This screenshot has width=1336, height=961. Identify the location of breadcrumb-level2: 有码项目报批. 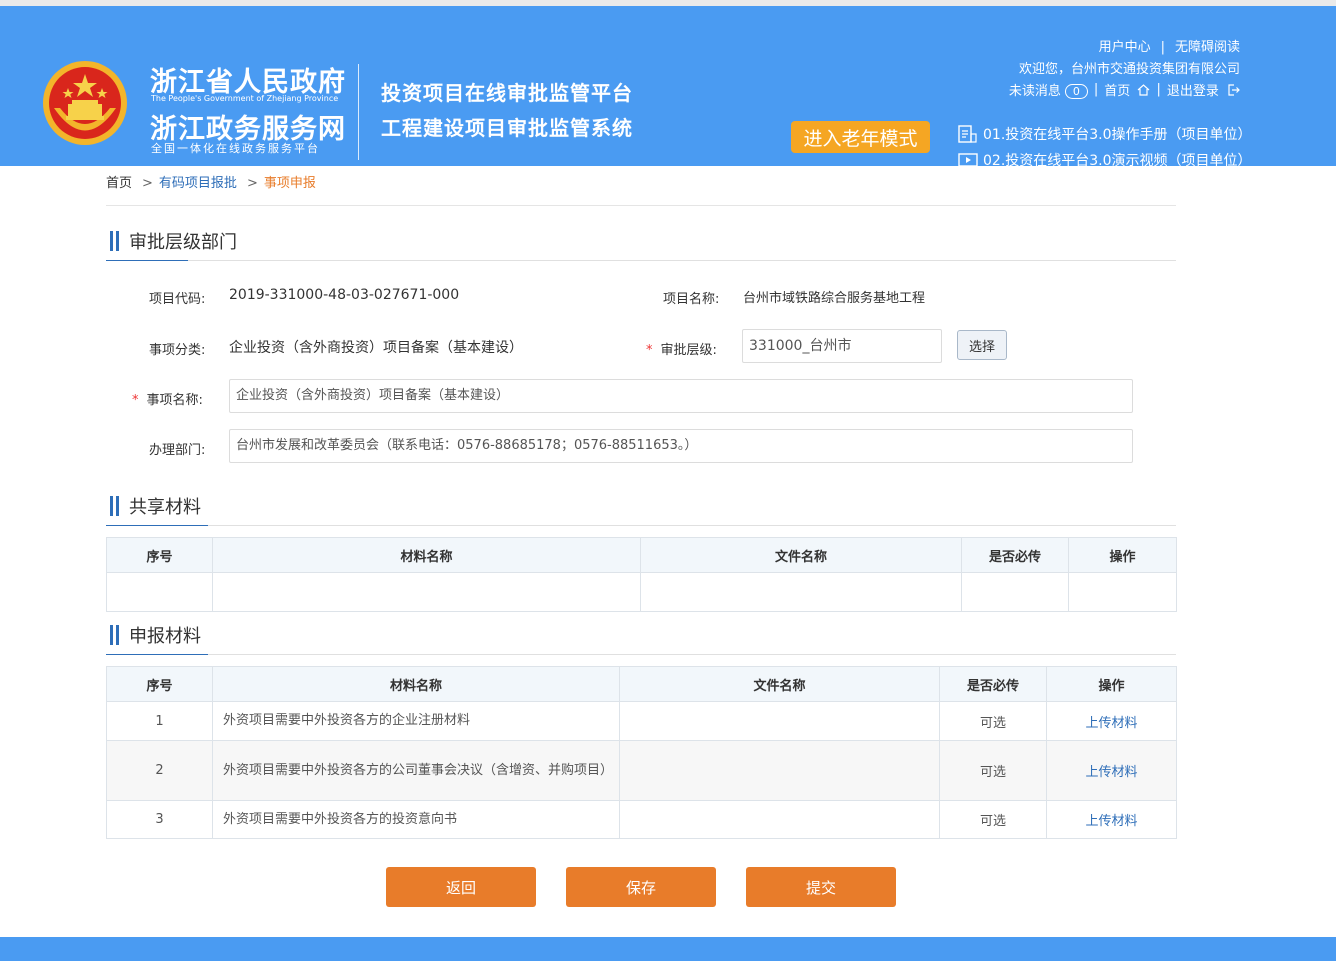
(198, 183).